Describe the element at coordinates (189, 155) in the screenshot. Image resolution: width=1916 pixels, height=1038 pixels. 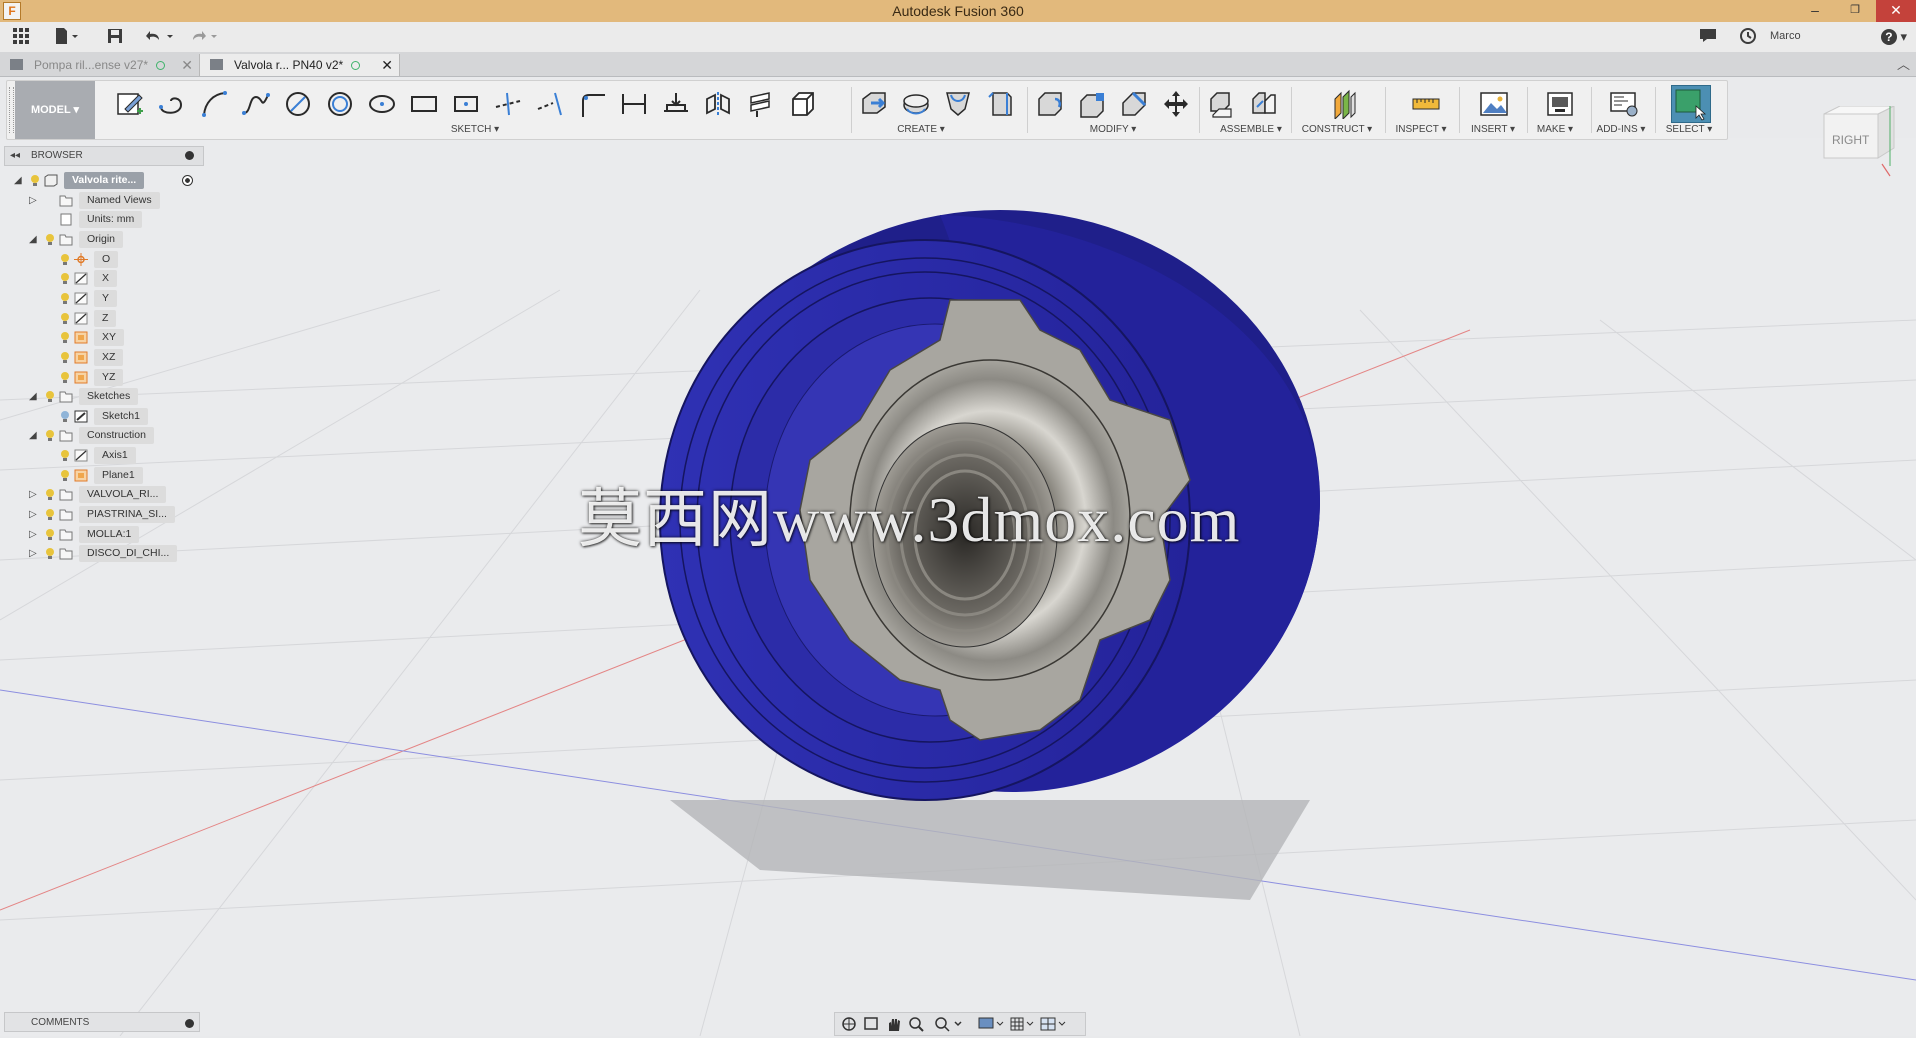
I see `pin-panel-icon` at that location.